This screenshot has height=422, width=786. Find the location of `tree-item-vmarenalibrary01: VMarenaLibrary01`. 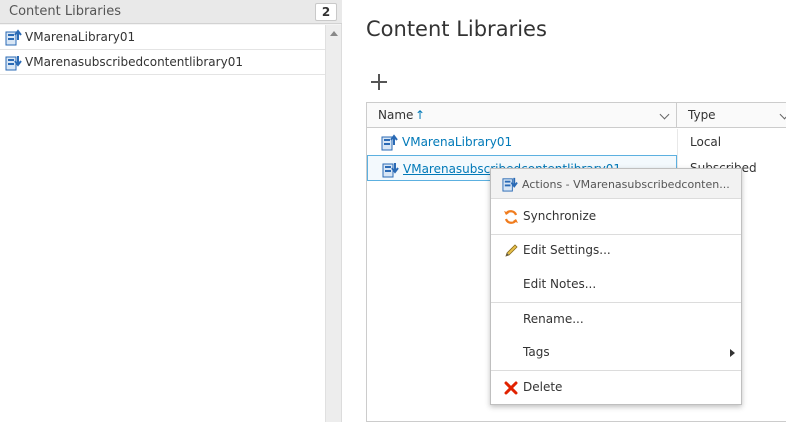

tree-item-vmarenalibrary01: VMarenaLibrary01 is located at coordinates (162, 37).